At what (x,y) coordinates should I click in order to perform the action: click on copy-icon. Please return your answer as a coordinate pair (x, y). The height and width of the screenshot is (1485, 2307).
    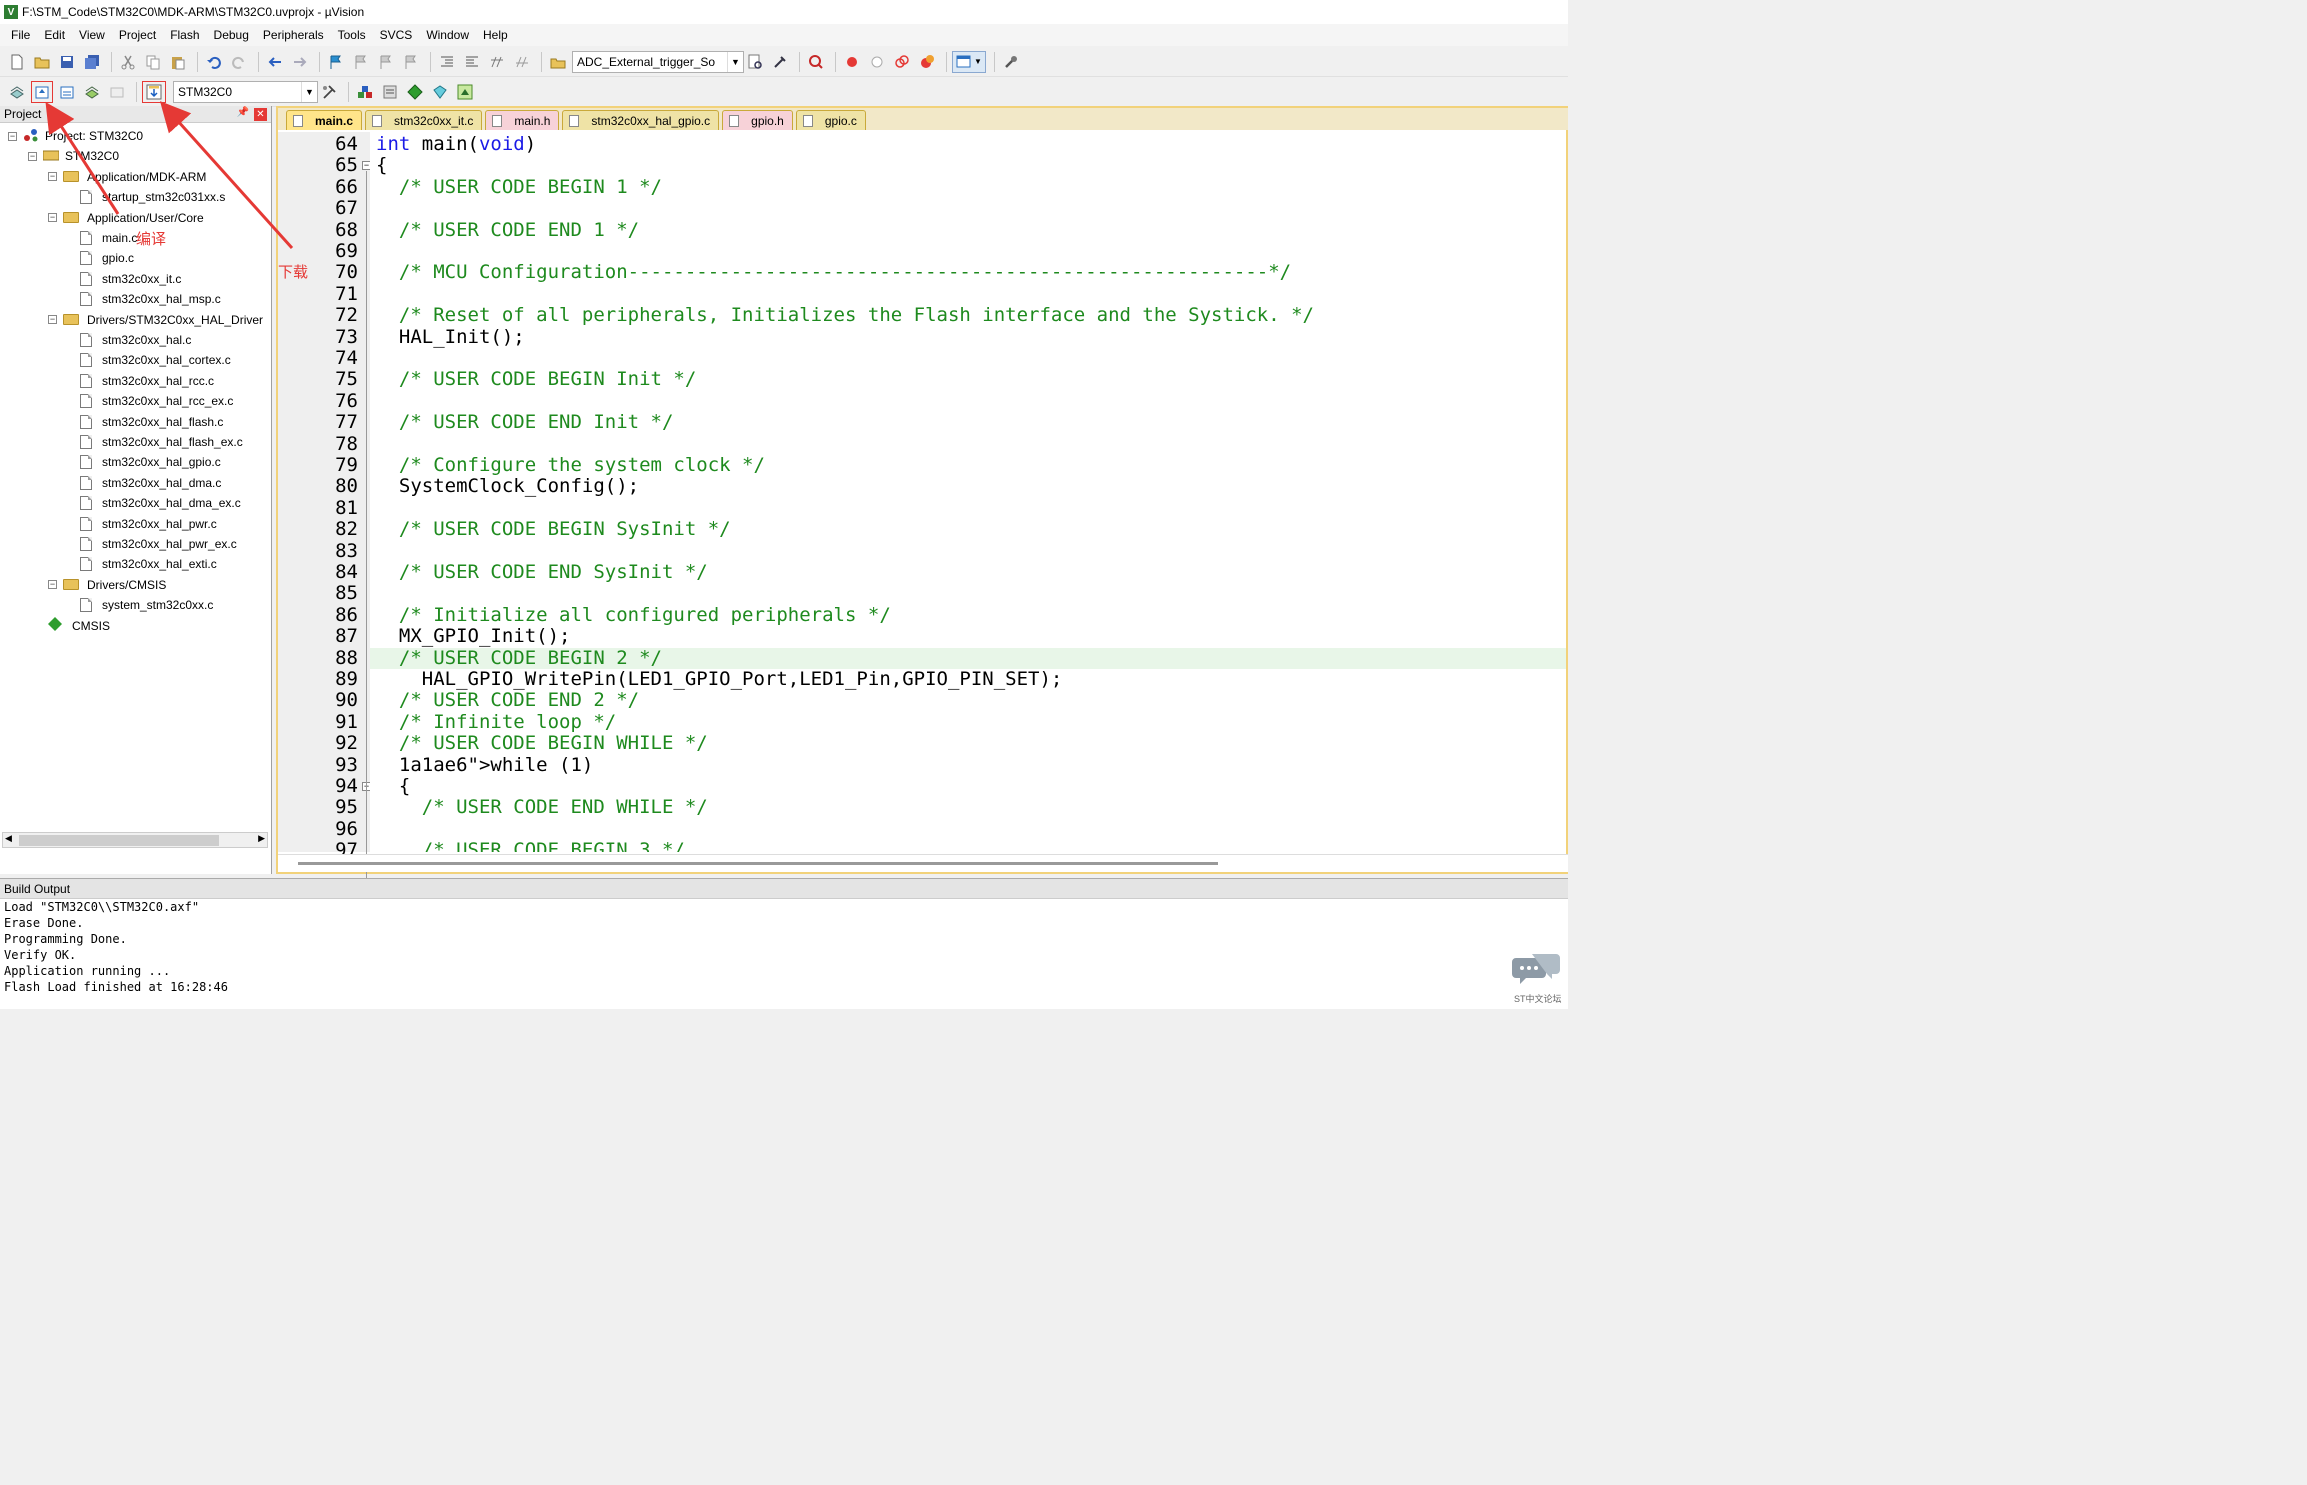
    Looking at the image, I should click on (153, 62).